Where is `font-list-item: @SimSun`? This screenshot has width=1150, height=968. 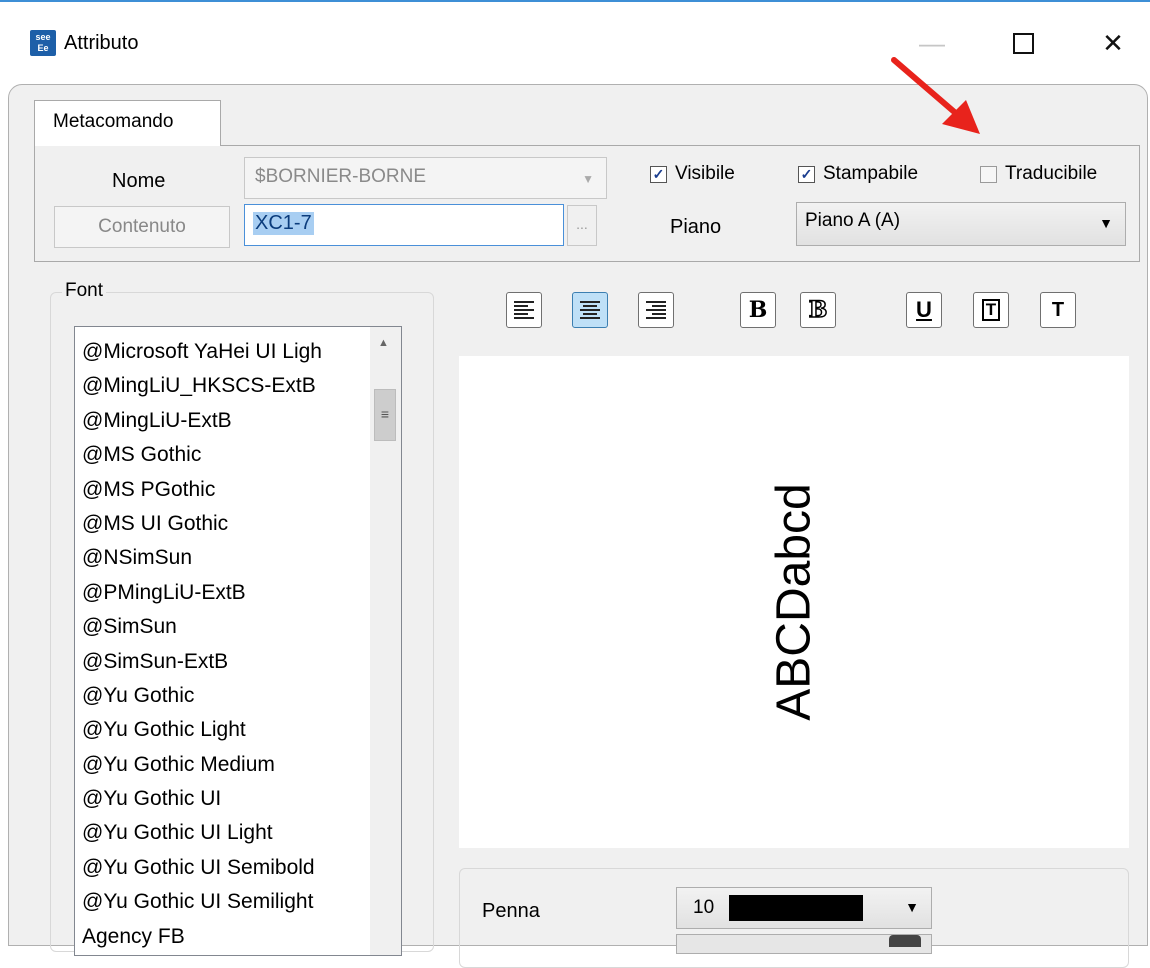
font-list-item: @SimSun is located at coordinates (238, 627).